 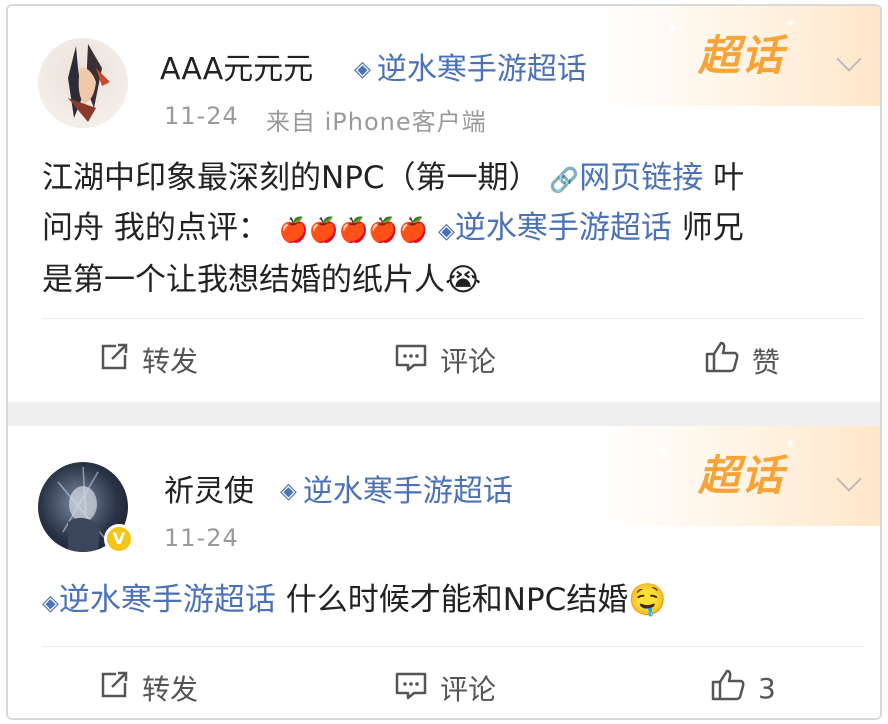 What do you see at coordinates (376, 122) in the screenshot?
I see `post-source: 来自 iPhone客户端` at bounding box center [376, 122].